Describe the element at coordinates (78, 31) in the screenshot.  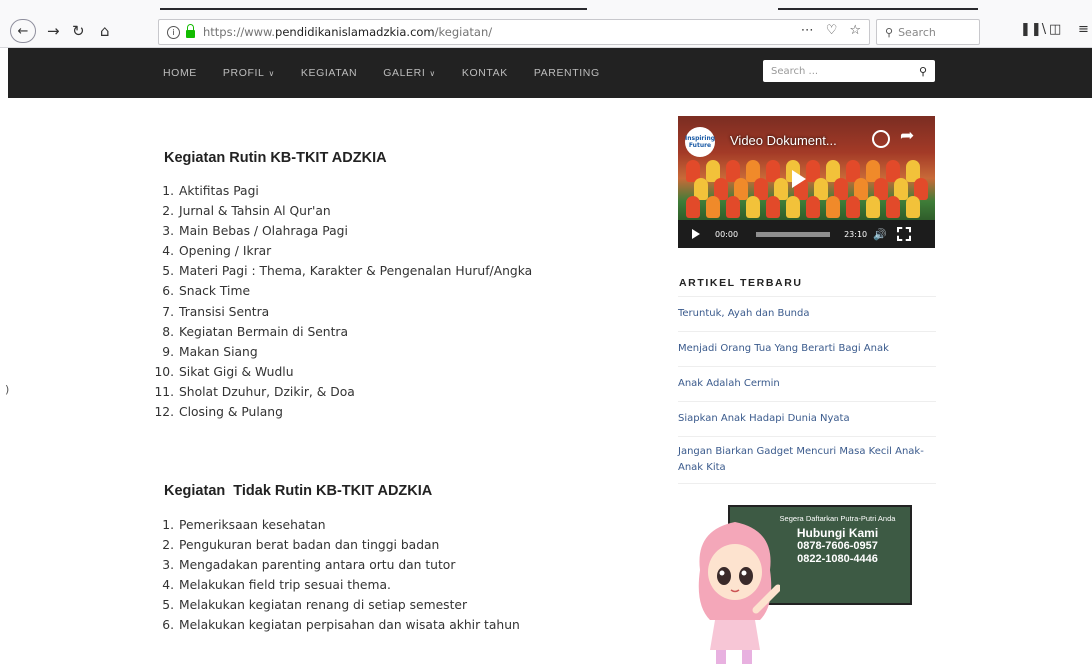
I see `reload-icon: ↻` at that location.